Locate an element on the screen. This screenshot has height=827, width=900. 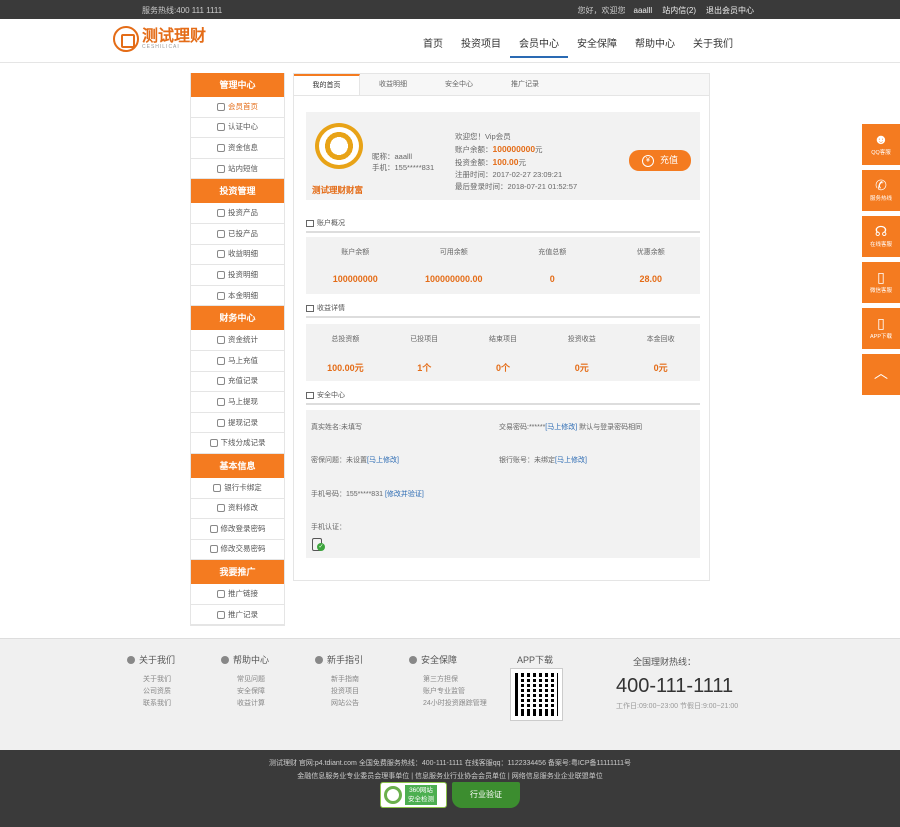
home-icon is located at coordinates (221, 106).